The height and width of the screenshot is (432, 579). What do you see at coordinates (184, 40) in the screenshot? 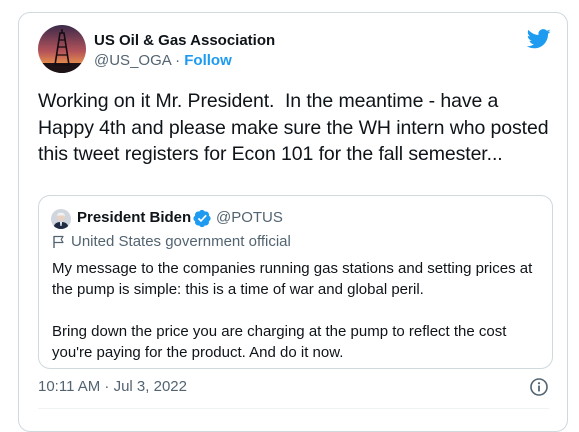
I see `author-name: US Oil & Gas Association` at bounding box center [184, 40].